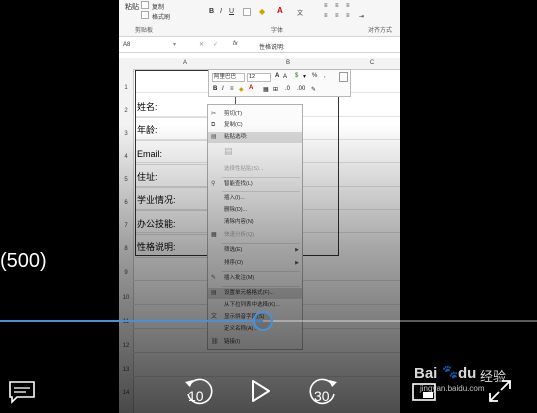 The image size is (537, 413). I want to click on menu-item-quick-analysis: ▦ 快速分析(Q), so click(255, 235).